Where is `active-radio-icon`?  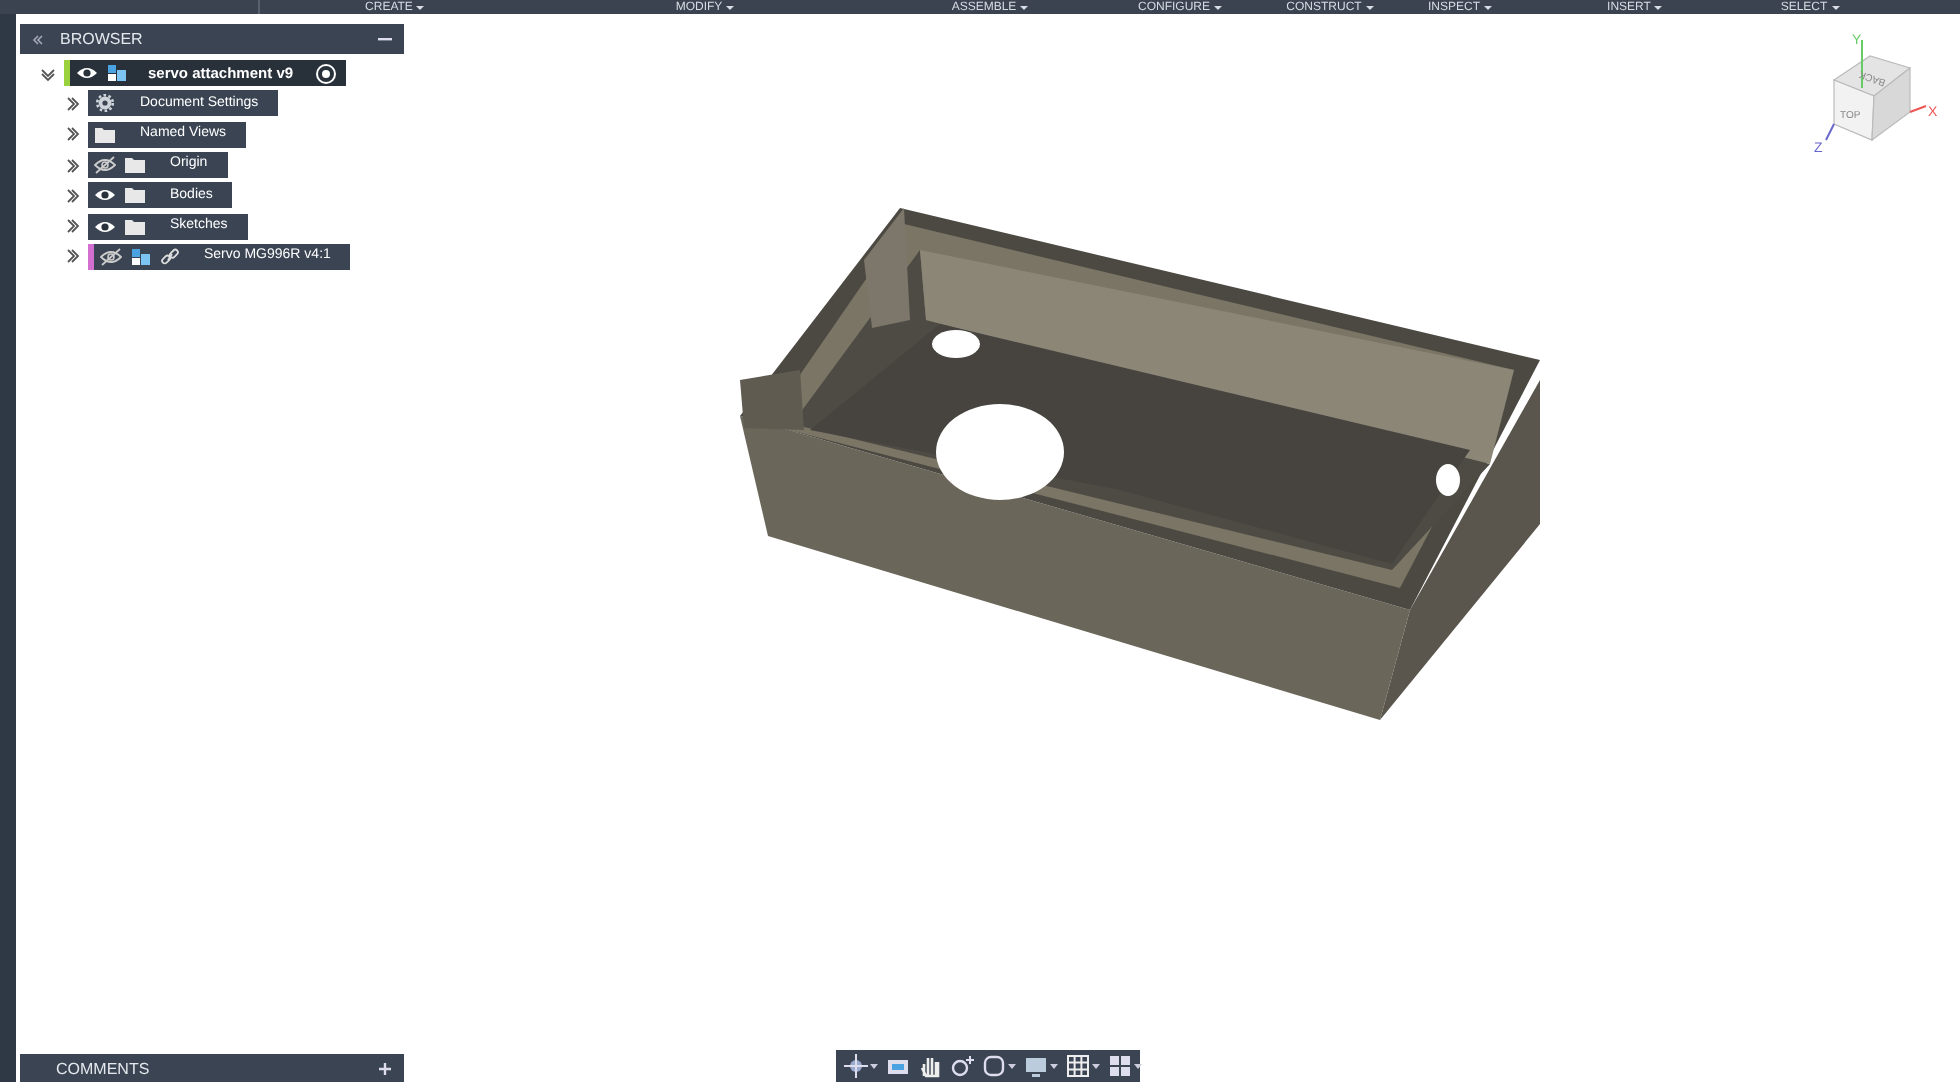
active-radio-icon is located at coordinates (325, 73).